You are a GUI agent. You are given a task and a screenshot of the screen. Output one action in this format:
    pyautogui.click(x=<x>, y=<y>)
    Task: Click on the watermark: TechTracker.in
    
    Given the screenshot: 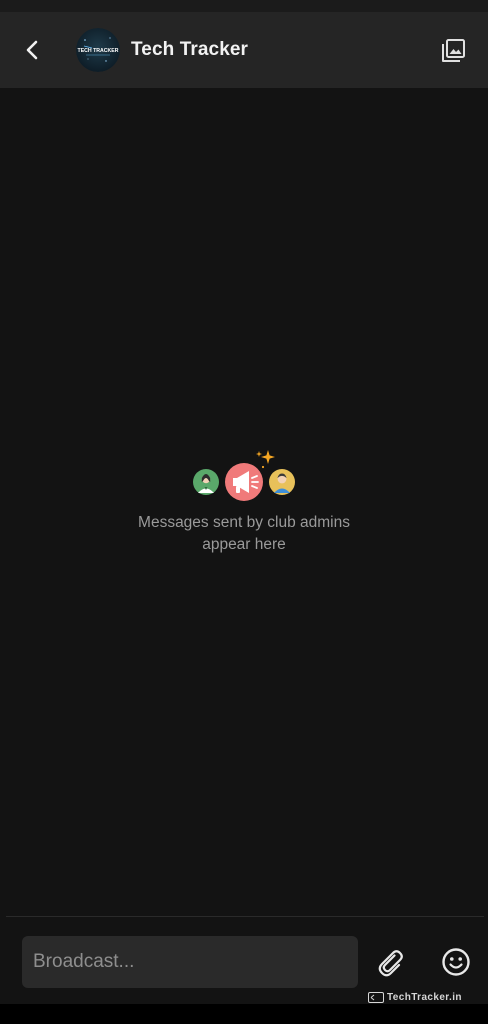 What is the action you would take?
    pyautogui.click(x=415, y=997)
    